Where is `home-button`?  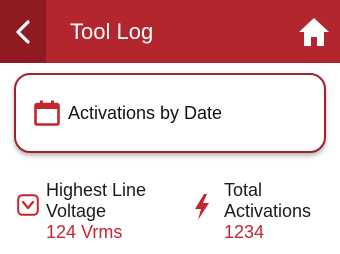 home-button is located at coordinates (314, 32).